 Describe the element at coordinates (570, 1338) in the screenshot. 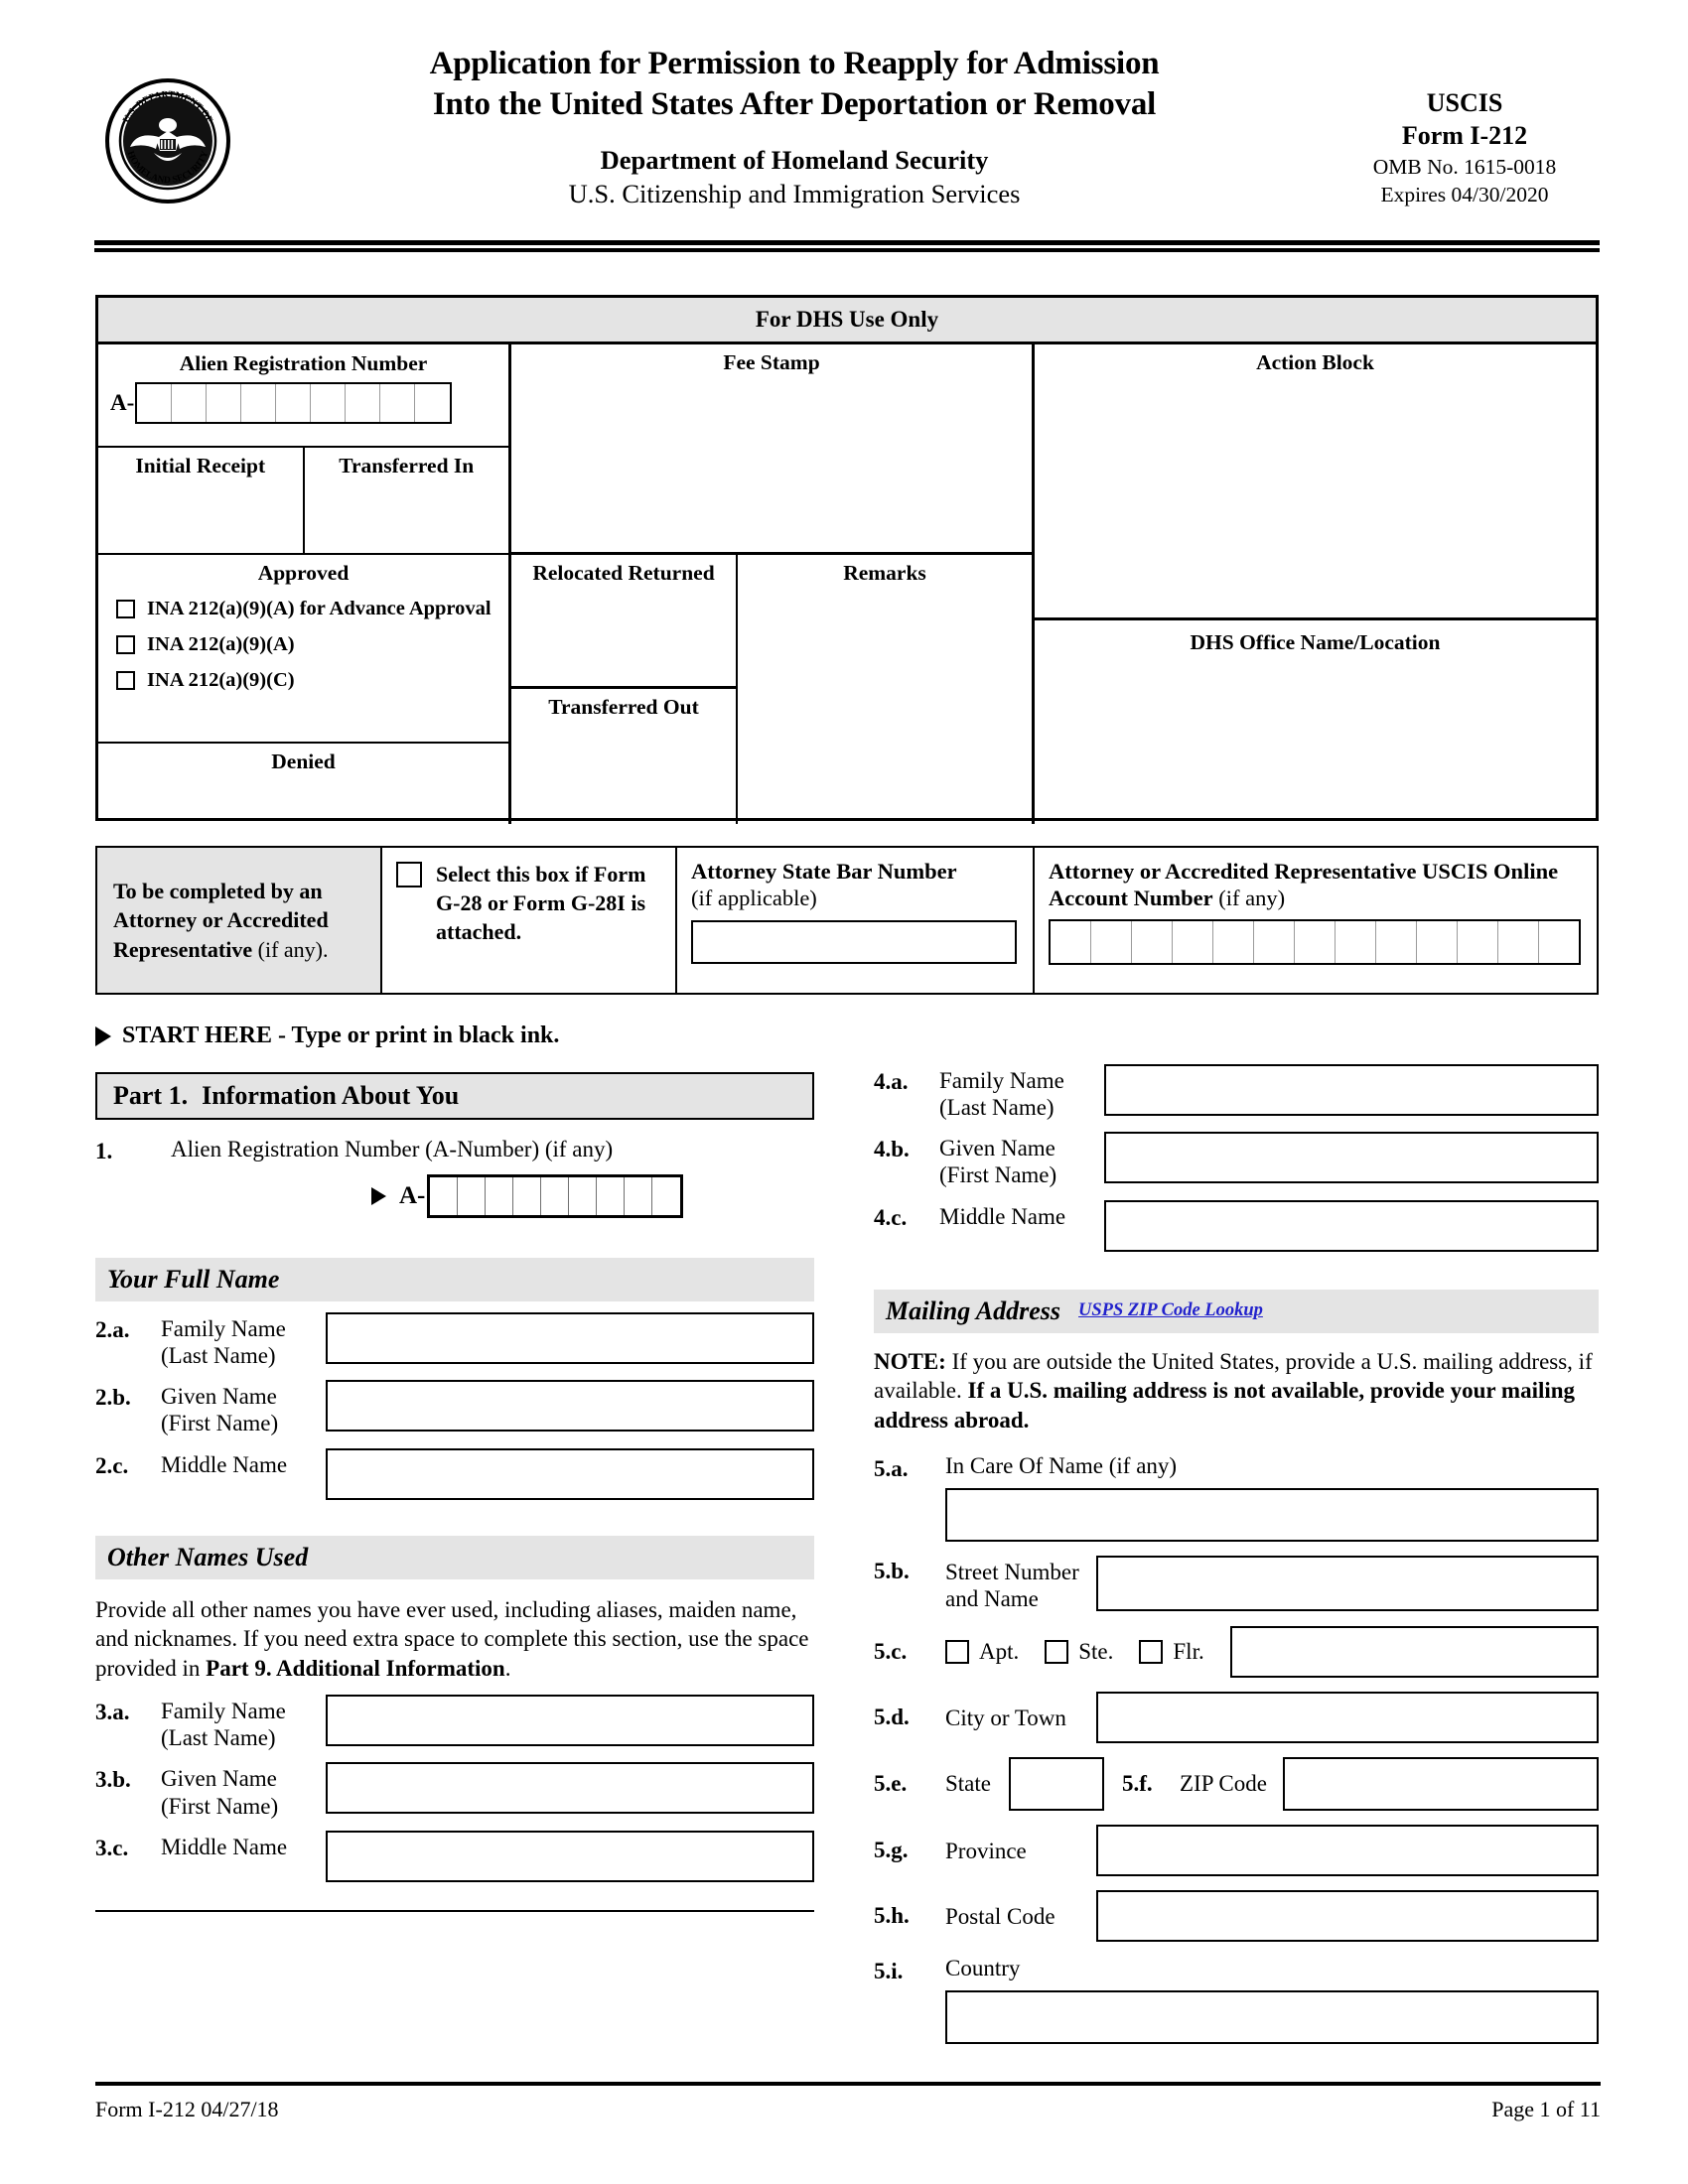

I see `family-name-input` at that location.